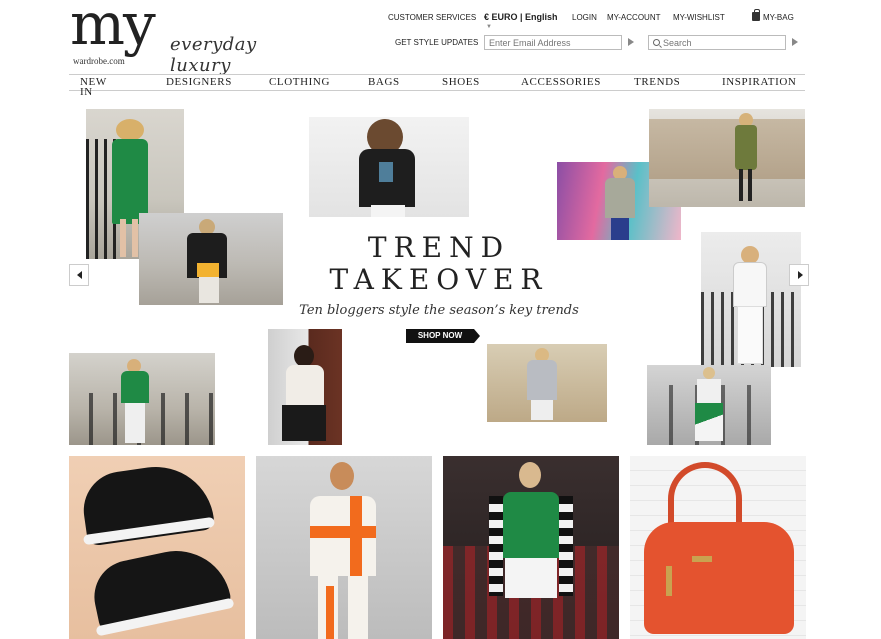  Describe the element at coordinates (633, 17) in the screenshot. I see `my-account-link: MY-ACCOUNT` at that location.